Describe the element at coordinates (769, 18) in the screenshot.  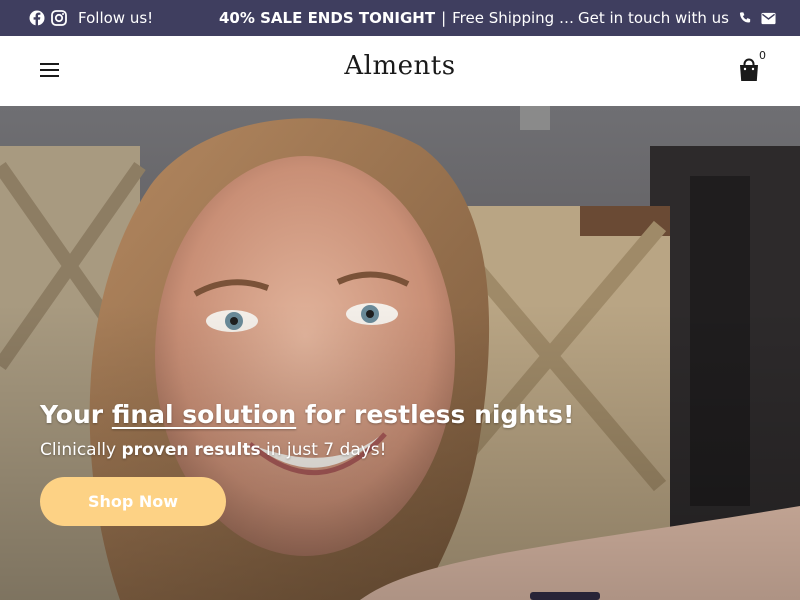
I see `mail-icon` at that location.